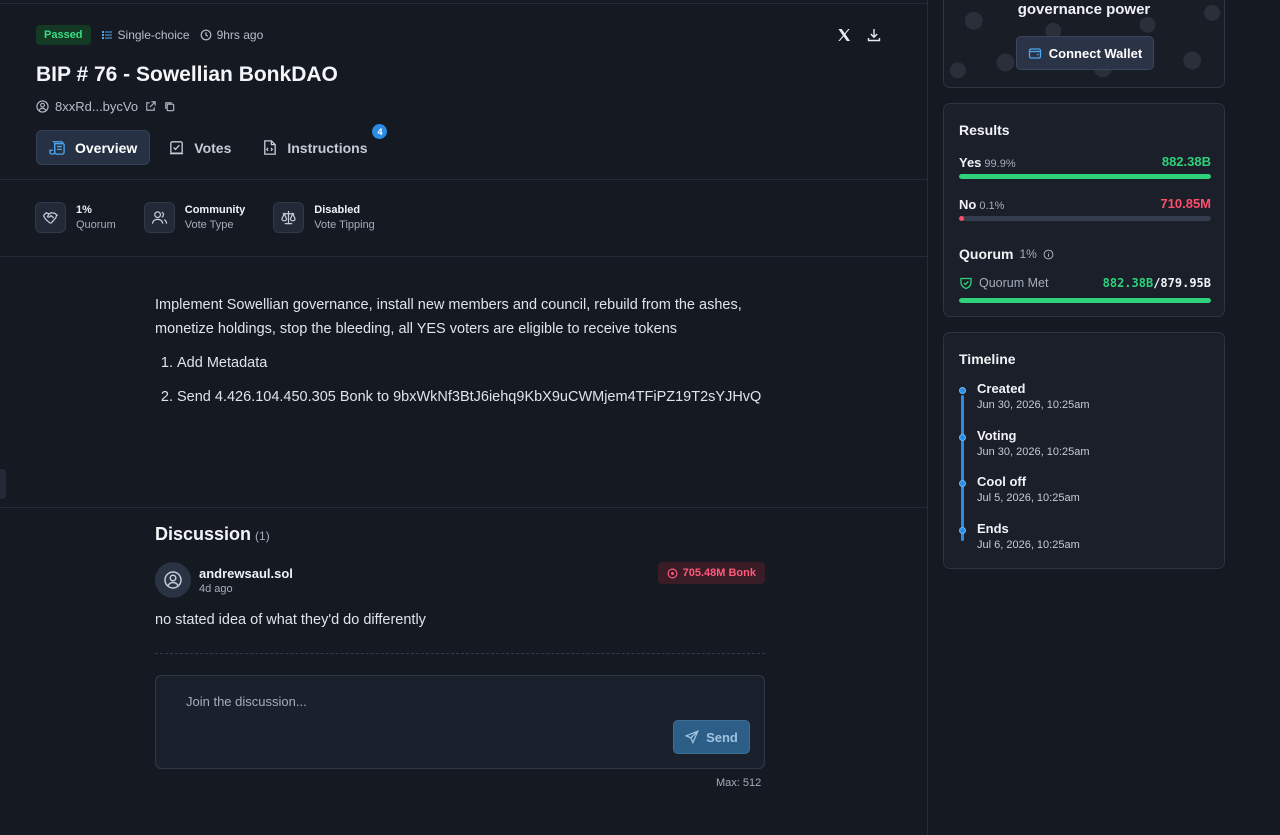  I want to click on discussion-heading: Discussion (1), so click(212, 534).